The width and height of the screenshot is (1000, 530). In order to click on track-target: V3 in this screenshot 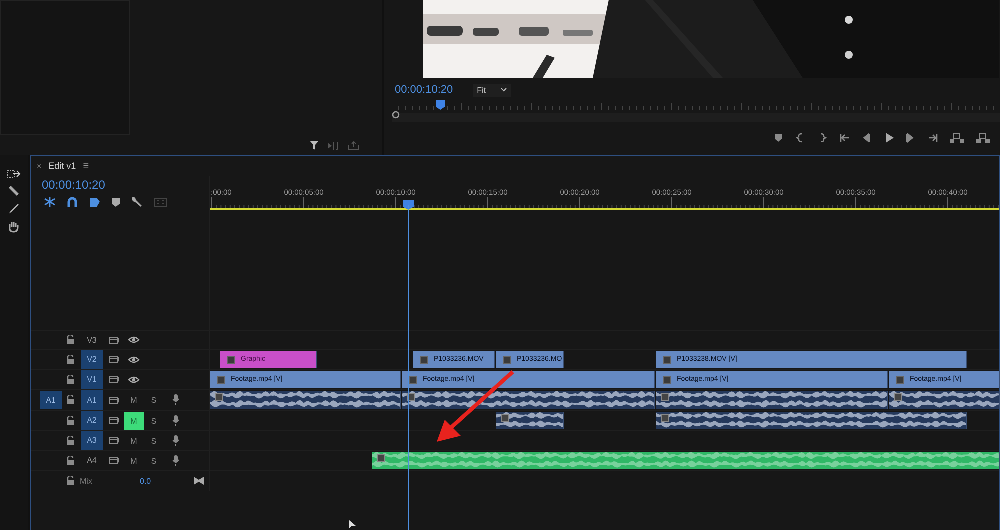, I will do `click(92, 340)`.